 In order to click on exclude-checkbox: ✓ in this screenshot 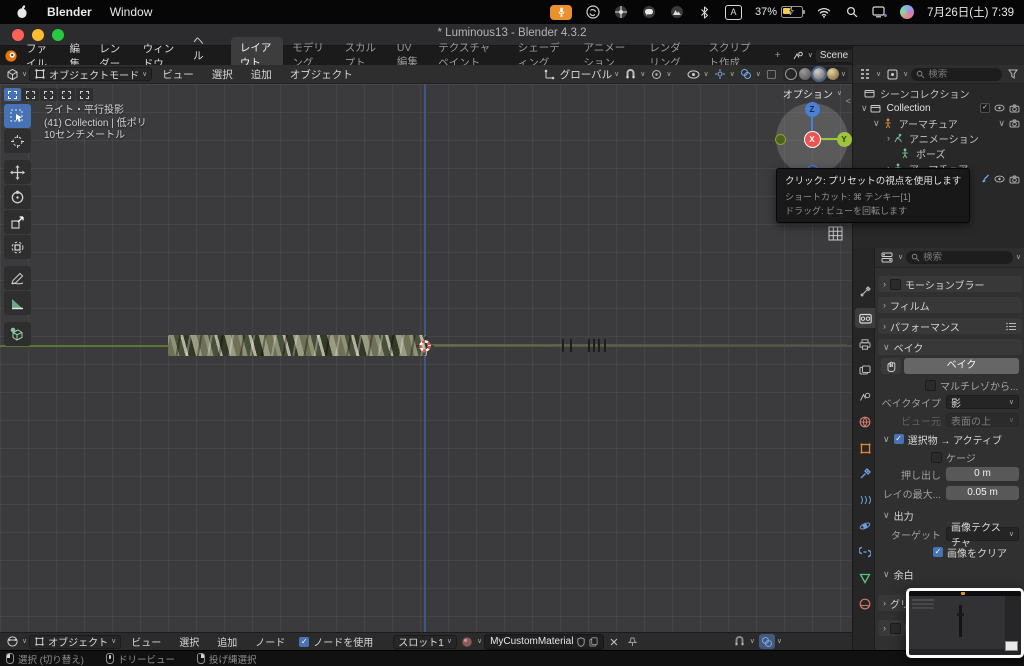, I will do `click(985, 108)`.